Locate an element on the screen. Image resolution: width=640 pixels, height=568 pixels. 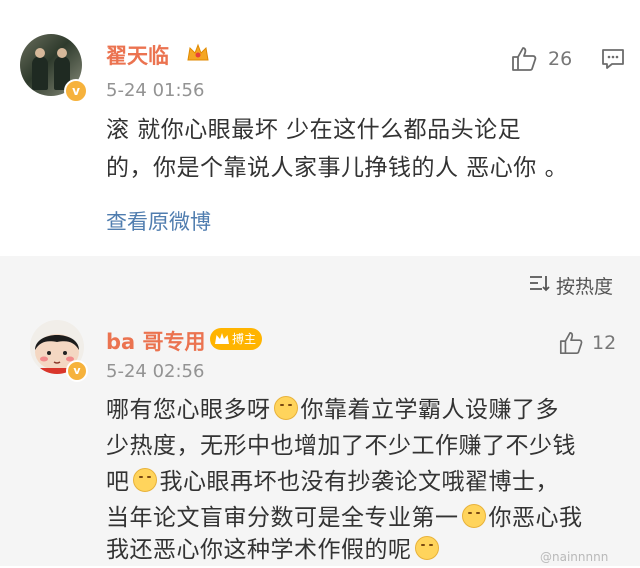
watermark: @nainnnnn is located at coordinates (574, 557).